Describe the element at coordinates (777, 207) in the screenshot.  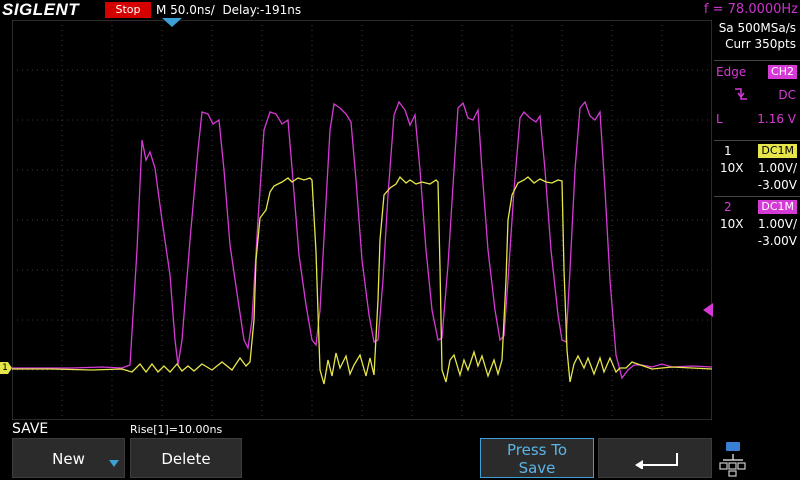
I see `ch2-coupling: DC1M` at that location.